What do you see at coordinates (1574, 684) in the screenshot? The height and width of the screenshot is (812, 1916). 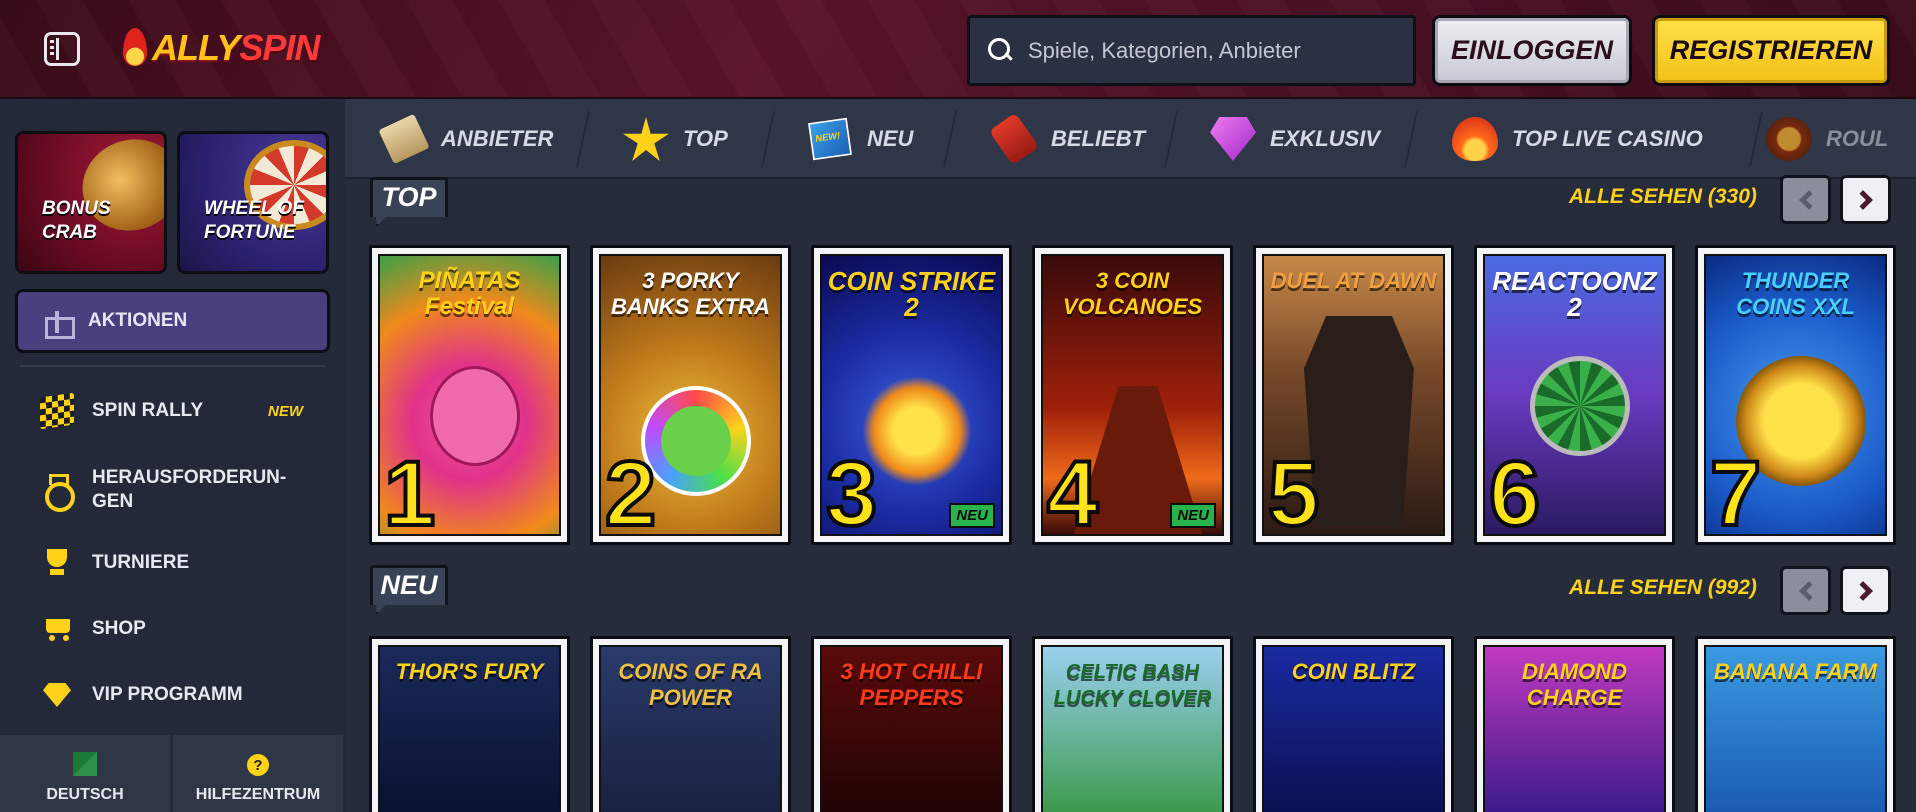 I see `game-title: DIAMOND CHARGE` at bounding box center [1574, 684].